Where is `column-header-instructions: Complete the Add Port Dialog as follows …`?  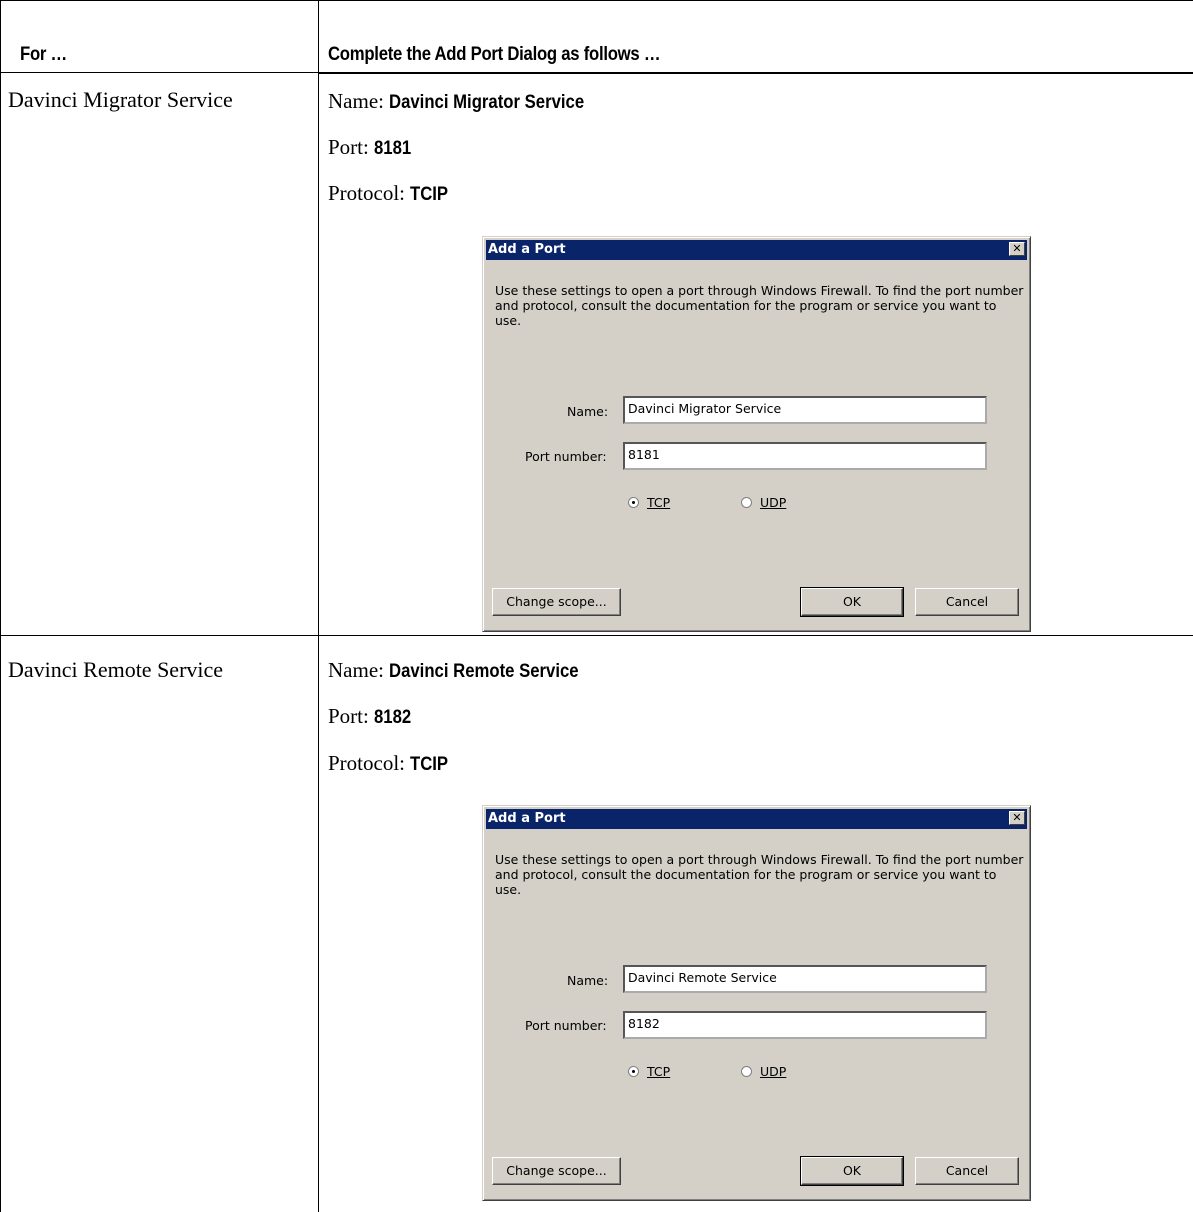 column-header-instructions: Complete the Add Port Dialog as follows … is located at coordinates (494, 54).